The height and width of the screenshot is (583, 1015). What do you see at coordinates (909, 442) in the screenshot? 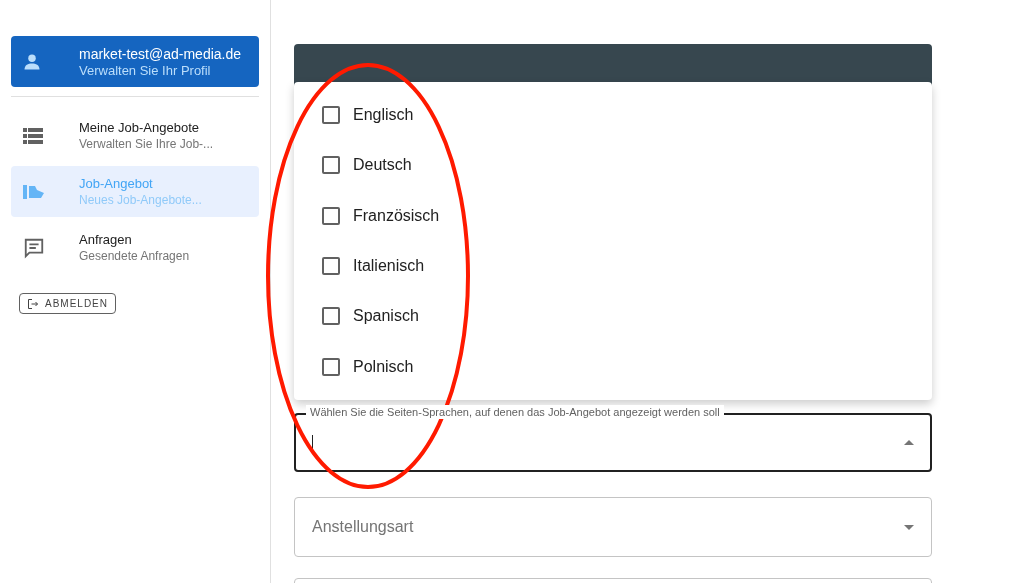
I see `caret-up-icon` at bounding box center [909, 442].